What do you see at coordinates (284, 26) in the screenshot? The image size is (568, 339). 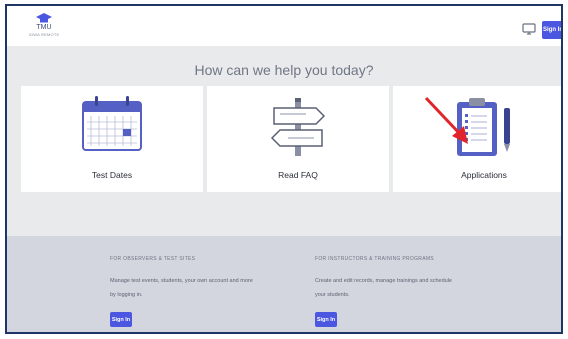 I see `top-bar: TMU IOWA REMOTE Sign In` at bounding box center [284, 26].